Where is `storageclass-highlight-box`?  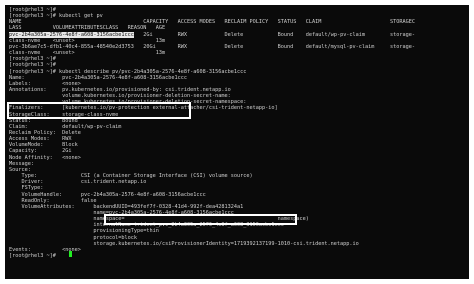
storageclass-highlight-box is located at coordinates (99, 110).